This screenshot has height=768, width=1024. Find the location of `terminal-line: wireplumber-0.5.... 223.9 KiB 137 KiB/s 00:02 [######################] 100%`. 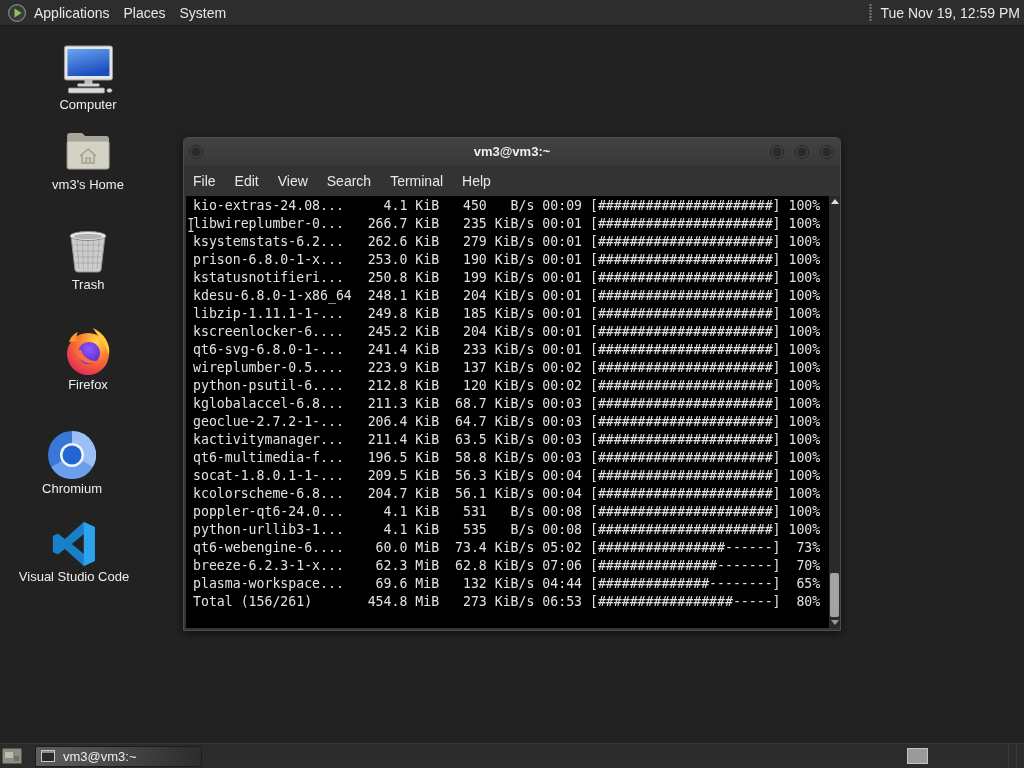

terminal-line: wireplumber-0.5.... 223.9 KiB 137 KiB/s 00:02 [######################] 100% is located at coordinates (507, 368).